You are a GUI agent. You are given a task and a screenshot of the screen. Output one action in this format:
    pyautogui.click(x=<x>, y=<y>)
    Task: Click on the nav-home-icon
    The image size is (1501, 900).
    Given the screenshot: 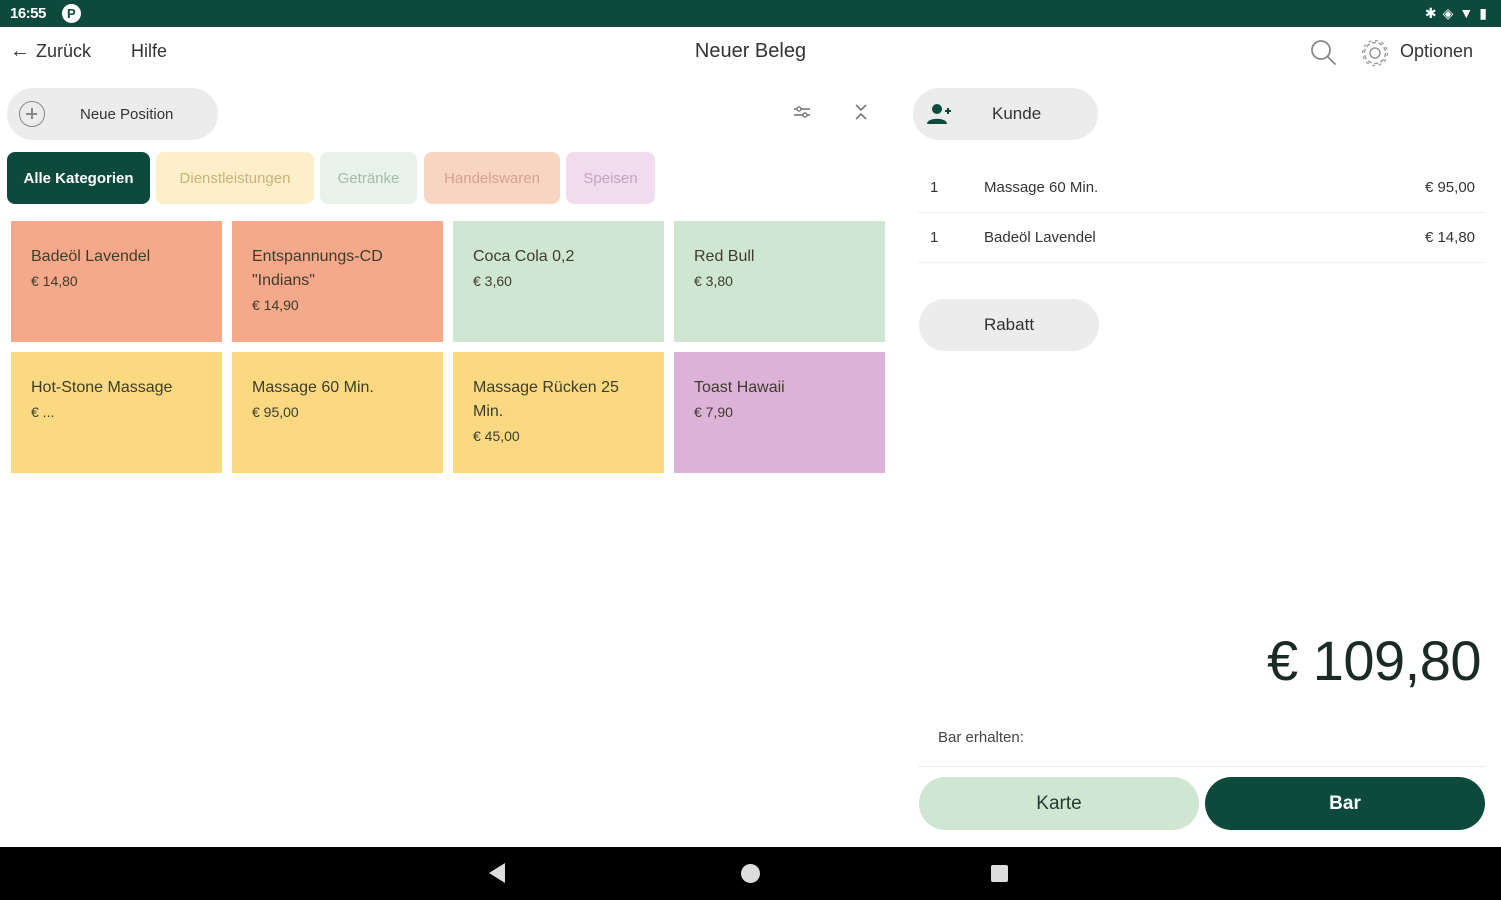 What is the action you would take?
    pyautogui.click(x=750, y=873)
    